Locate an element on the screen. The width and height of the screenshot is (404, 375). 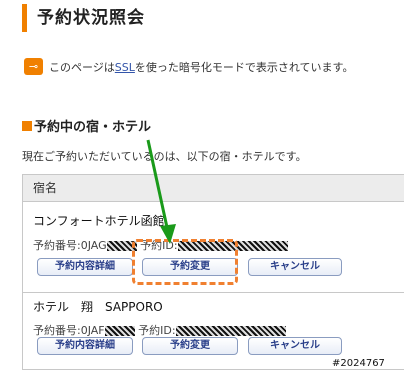
reservation-number: 予約番号:0JAG is located at coordinates (70, 245).